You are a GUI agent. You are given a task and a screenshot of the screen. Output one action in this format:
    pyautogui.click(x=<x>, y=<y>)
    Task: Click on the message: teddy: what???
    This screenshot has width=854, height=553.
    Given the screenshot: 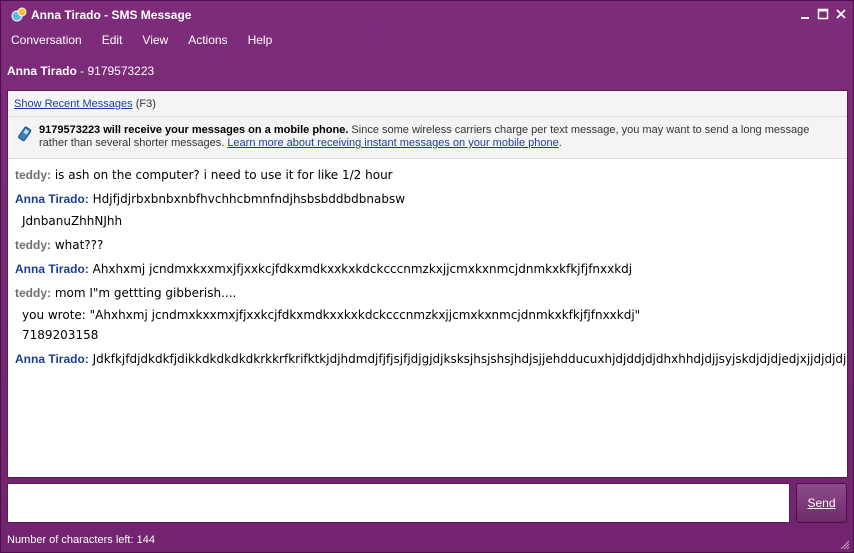 What is the action you would take?
    pyautogui.click(x=427, y=245)
    